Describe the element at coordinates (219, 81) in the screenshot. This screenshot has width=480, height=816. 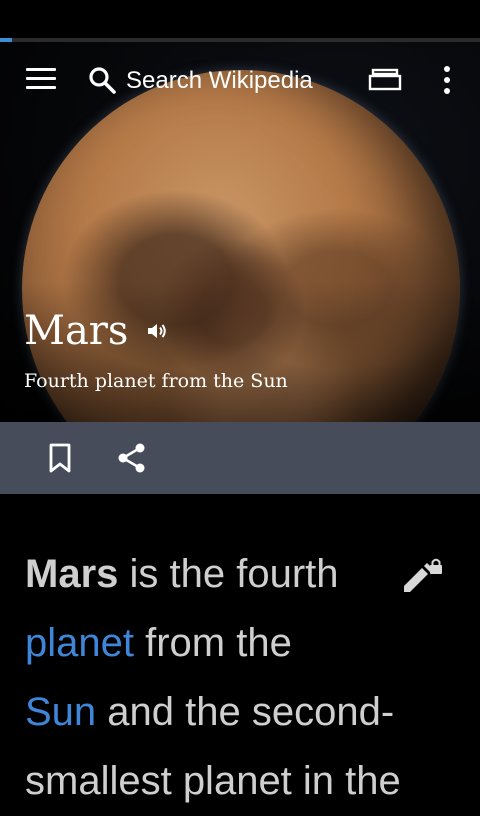
I see `search-wikipedia-input: Search Wikipedia` at that location.